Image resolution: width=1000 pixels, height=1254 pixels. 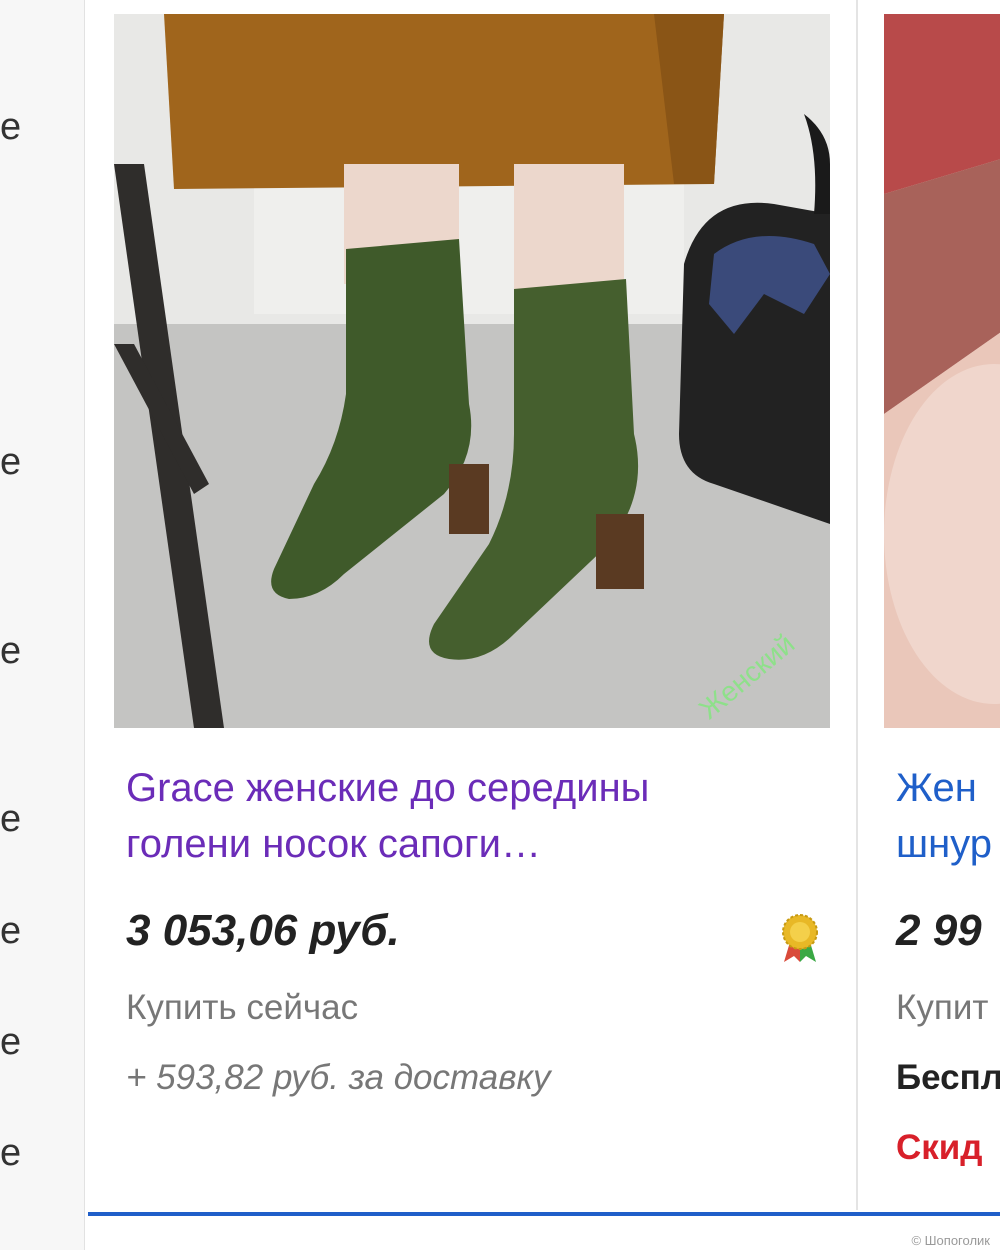 I want to click on next-section-top: © Шопоголик, so click(x=544, y=1233).